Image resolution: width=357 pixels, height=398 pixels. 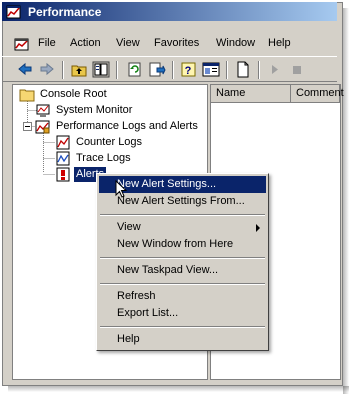 What do you see at coordinates (22, 44) in the screenshot?
I see `mmc-icon` at bounding box center [22, 44].